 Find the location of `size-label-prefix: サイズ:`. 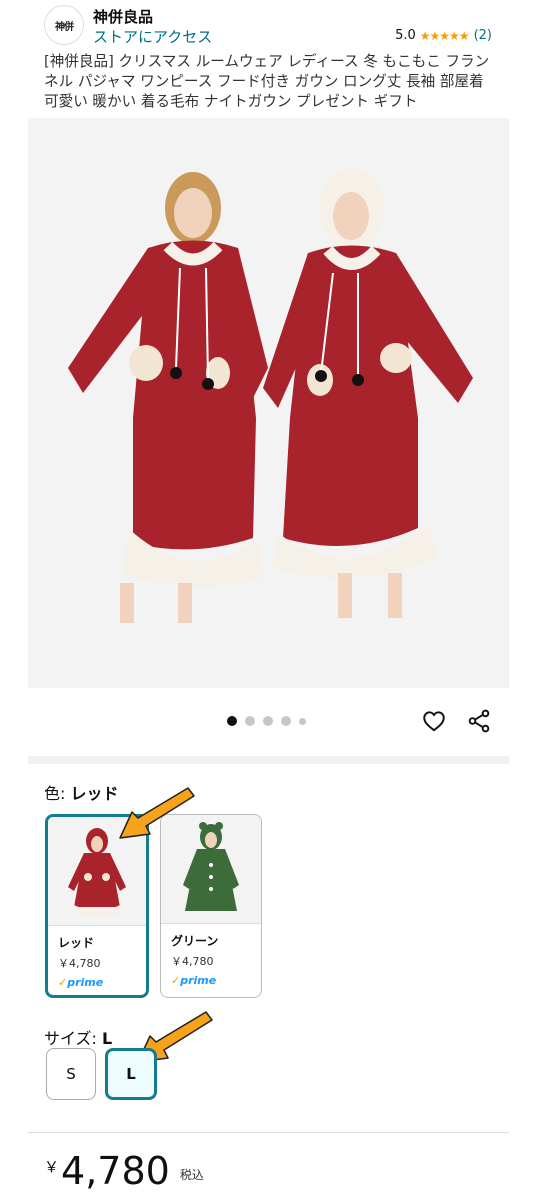

size-label-prefix: サイズ: is located at coordinates (73, 1038).